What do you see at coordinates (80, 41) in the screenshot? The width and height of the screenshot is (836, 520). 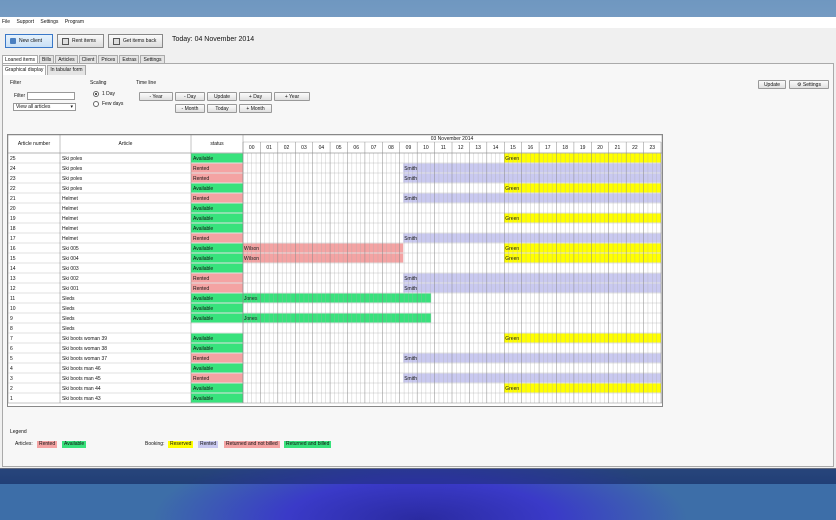 I see `rent-items-button: Rent items` at bounding box center [80, 41].